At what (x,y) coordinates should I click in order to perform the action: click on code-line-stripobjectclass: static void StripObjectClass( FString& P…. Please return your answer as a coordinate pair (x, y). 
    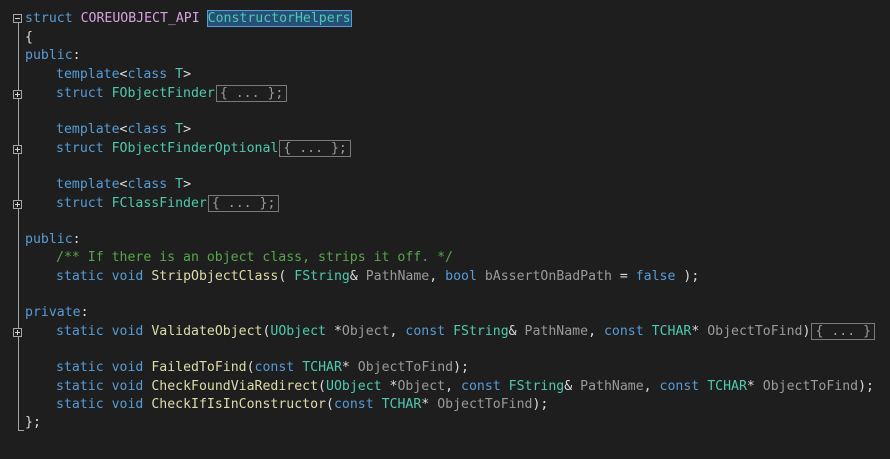
    Looking at the image, I should click on (378, 276).